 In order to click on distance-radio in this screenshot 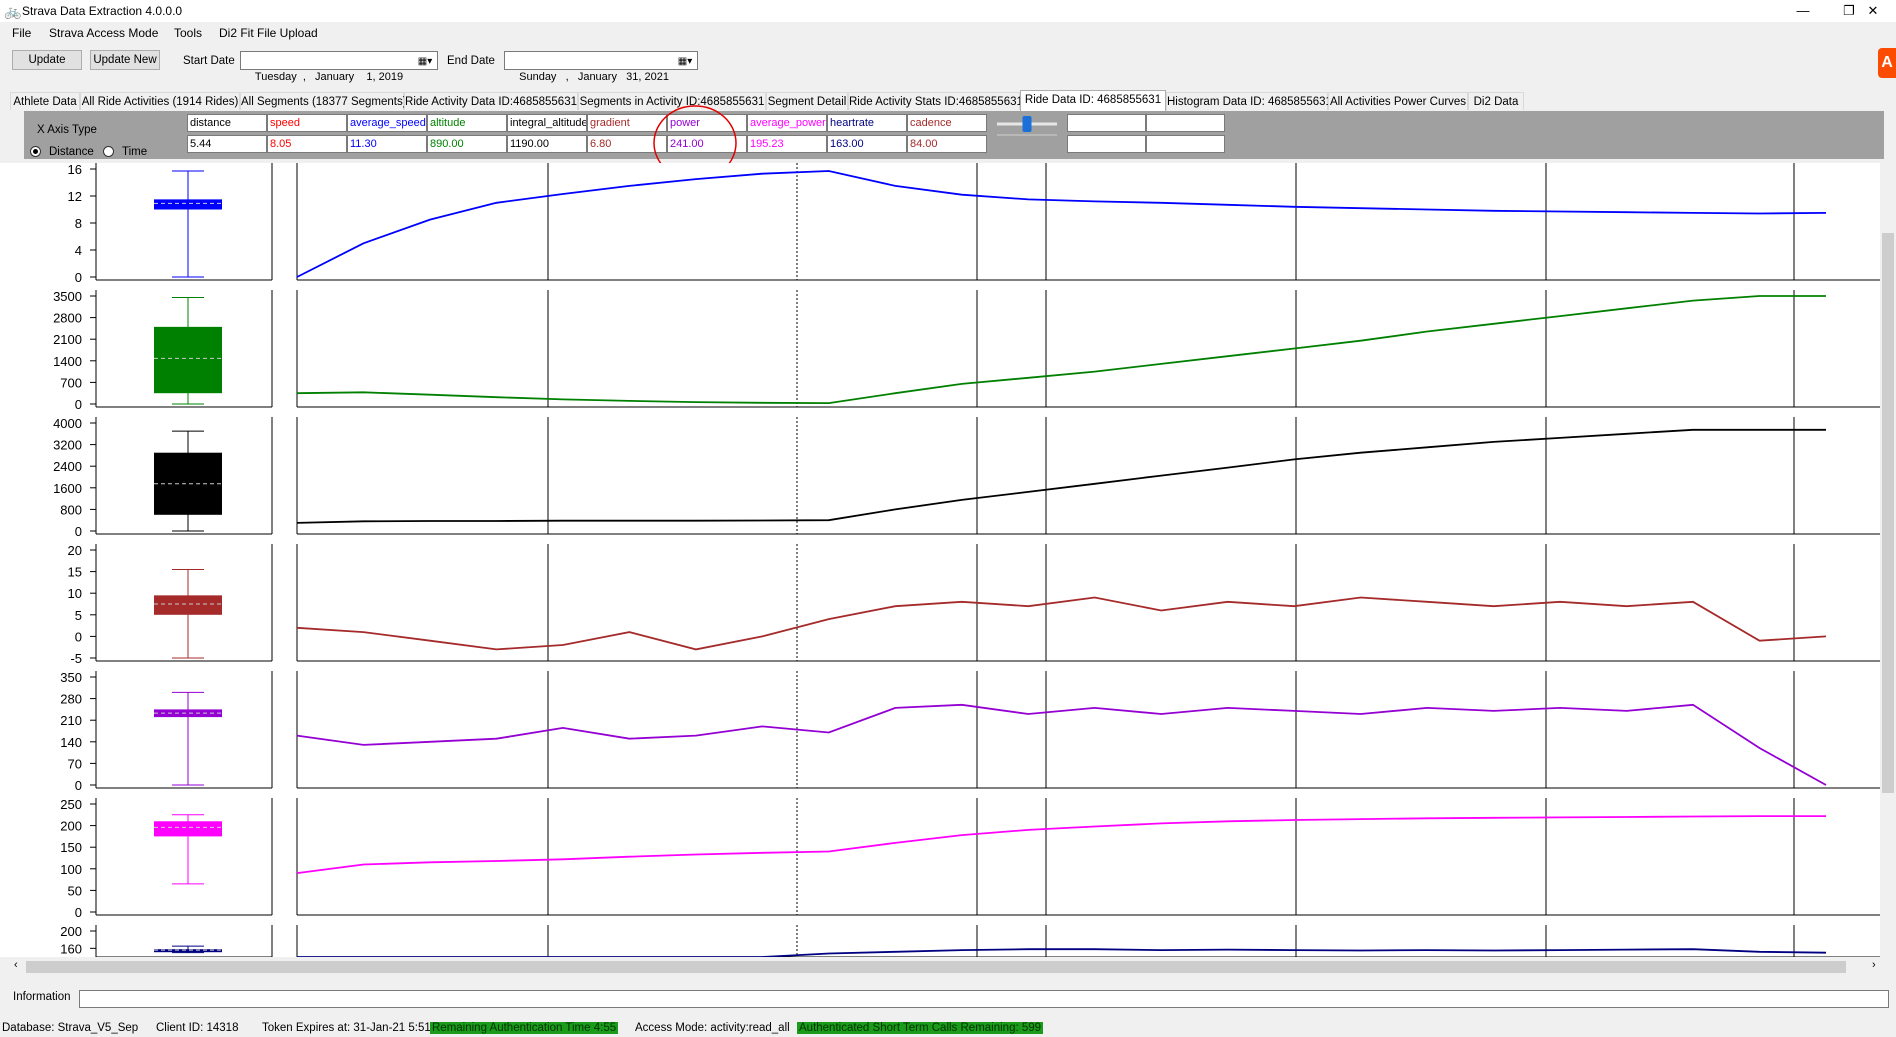, I will do `click(35, 151)`.